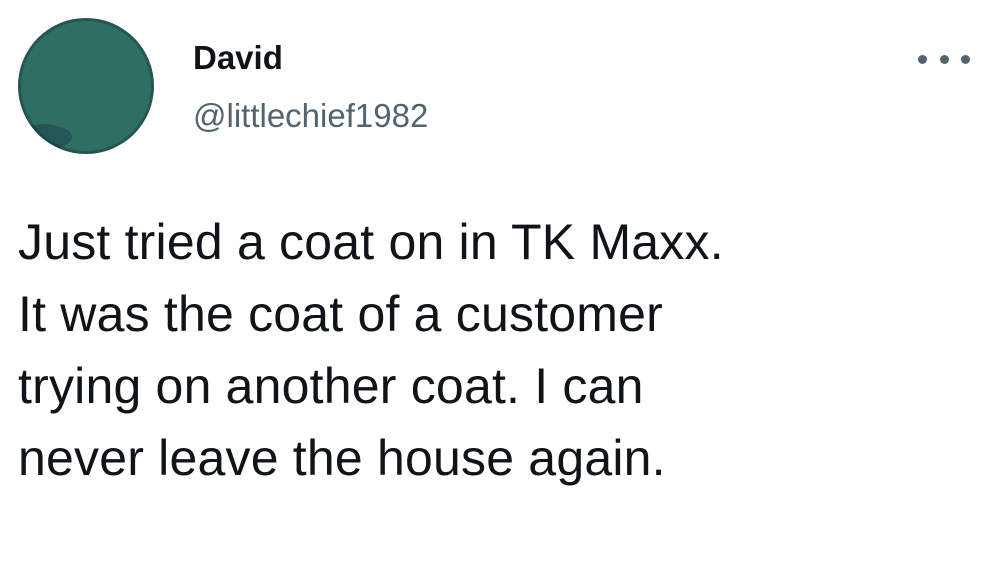  Describe the element at coordinates (371, 242) in the screenshot. I see `tweet-text-line: Just tried a coat on in TK Maxx.` at that location.